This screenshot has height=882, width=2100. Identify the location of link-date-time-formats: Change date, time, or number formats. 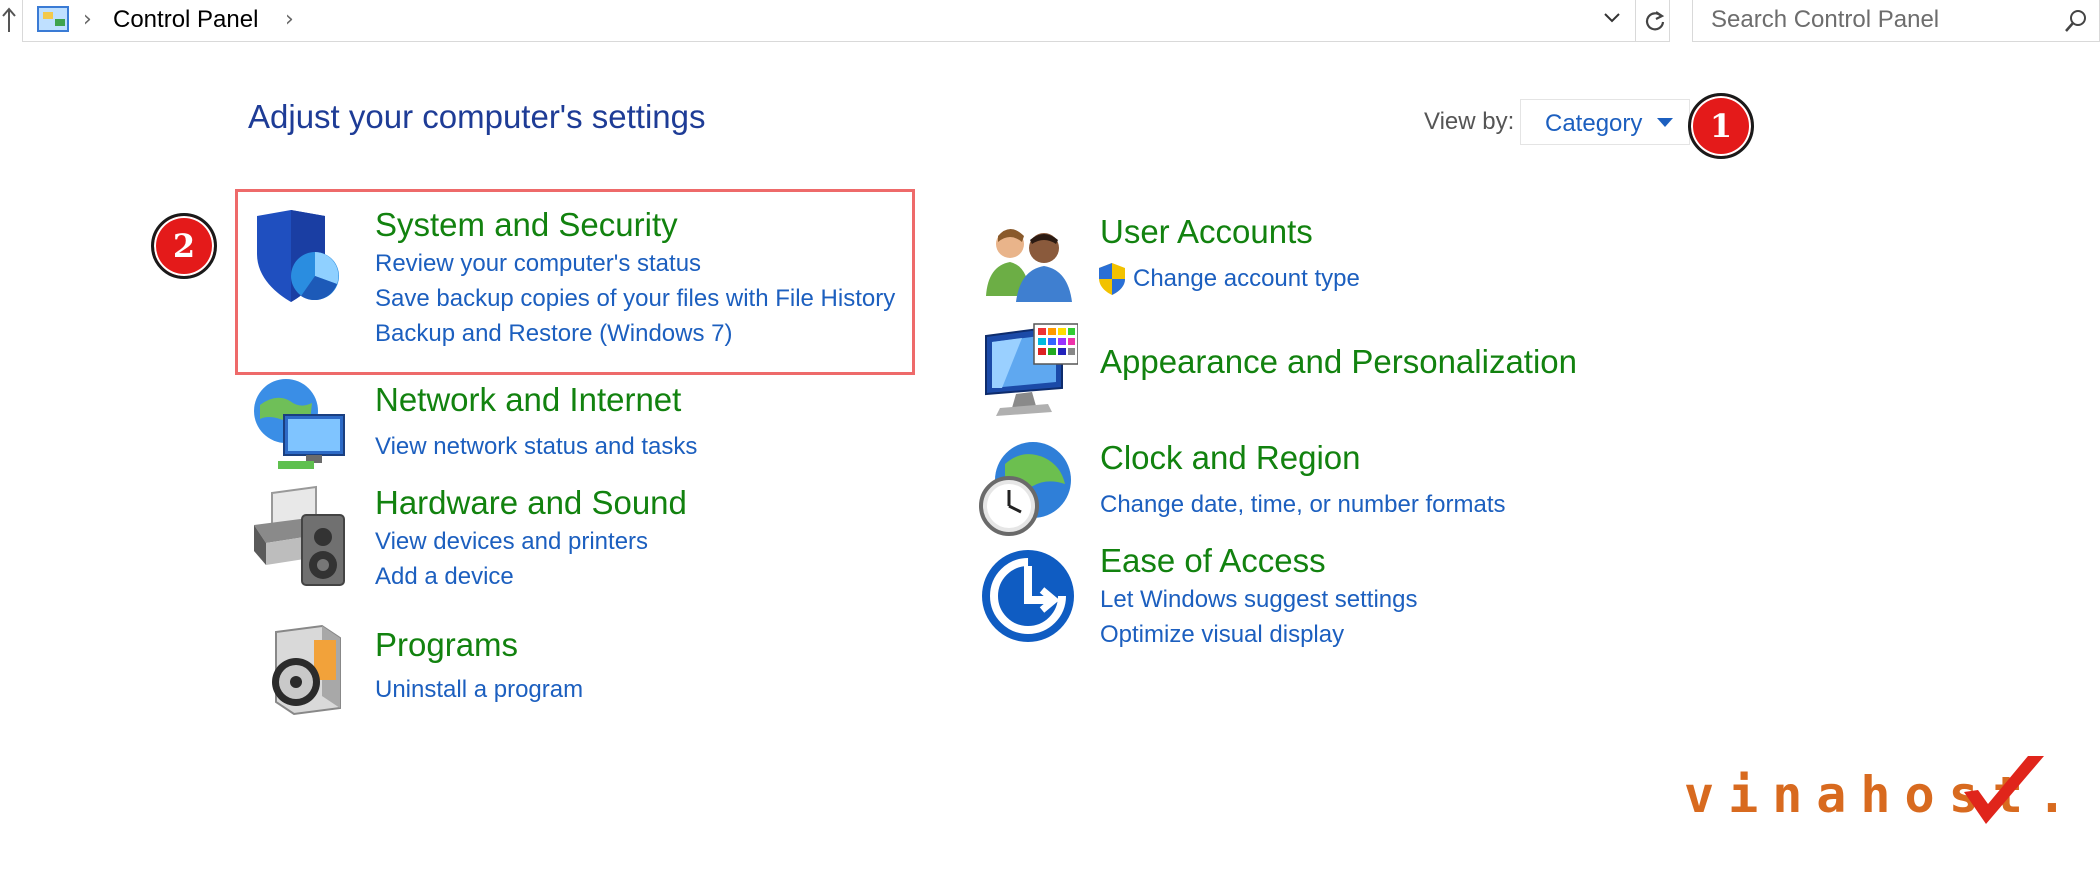
(1303, 505).